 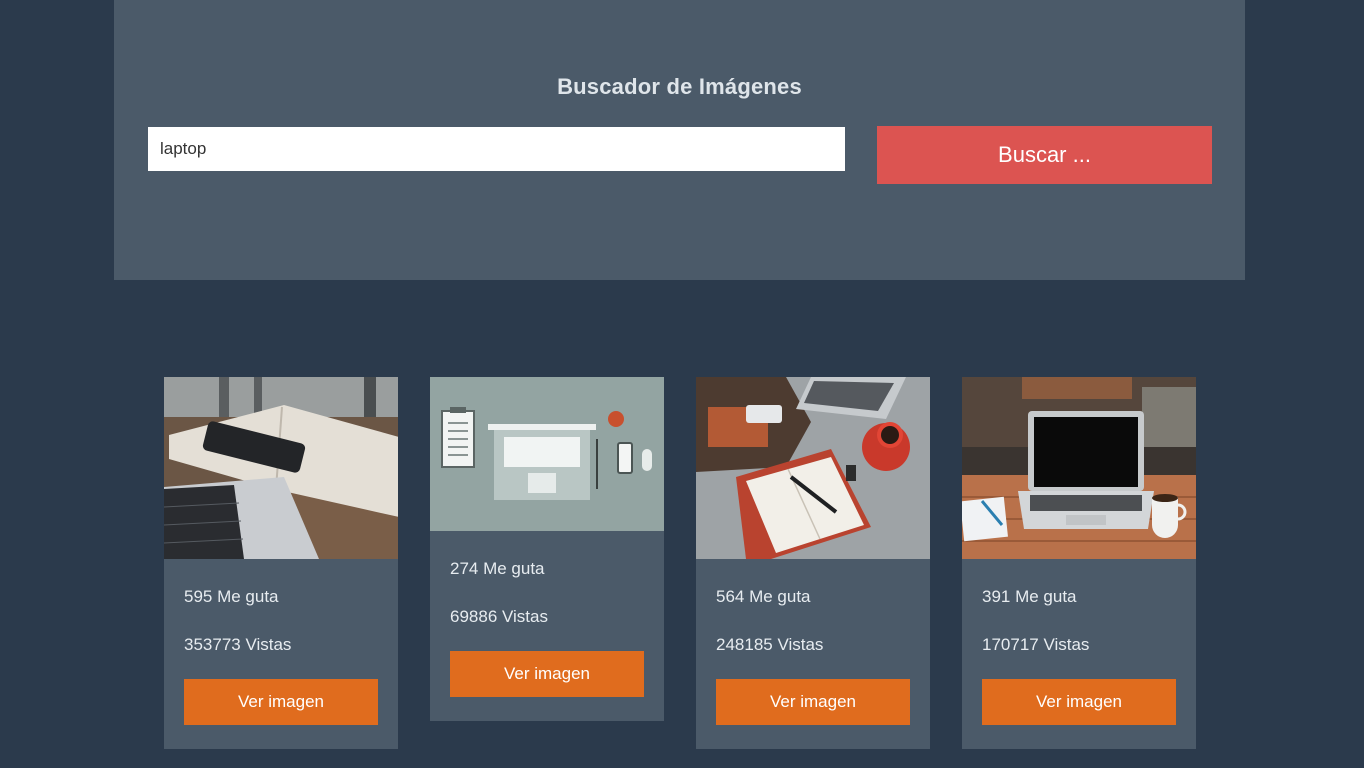 I want to click on search-input, so click(x=496, y=149).